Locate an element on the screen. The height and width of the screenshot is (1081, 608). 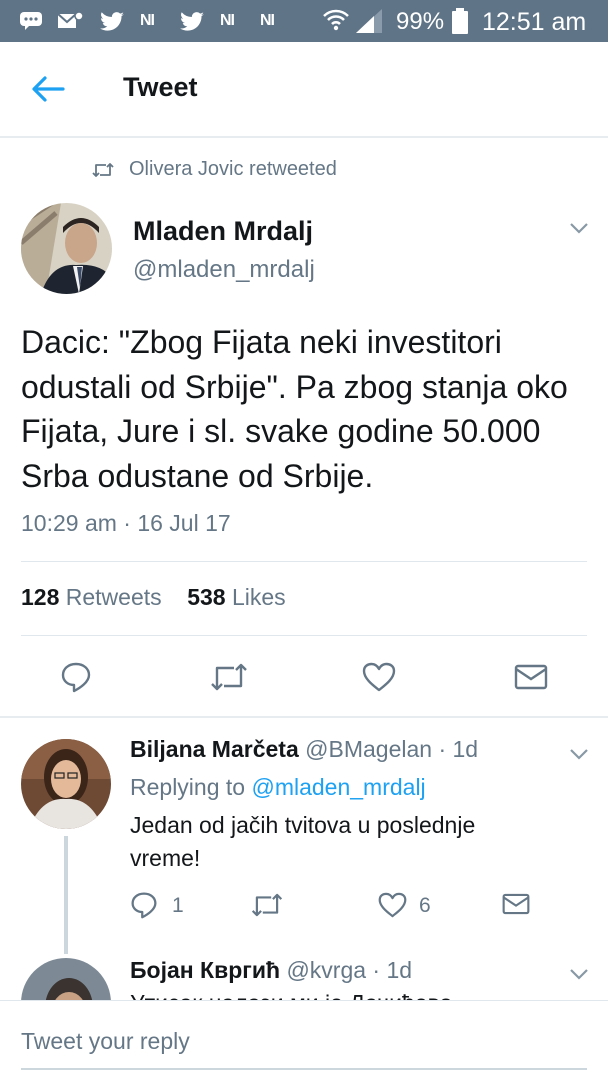
reply-author-name: Бојан Квргић is located at coordinates (205, 970).